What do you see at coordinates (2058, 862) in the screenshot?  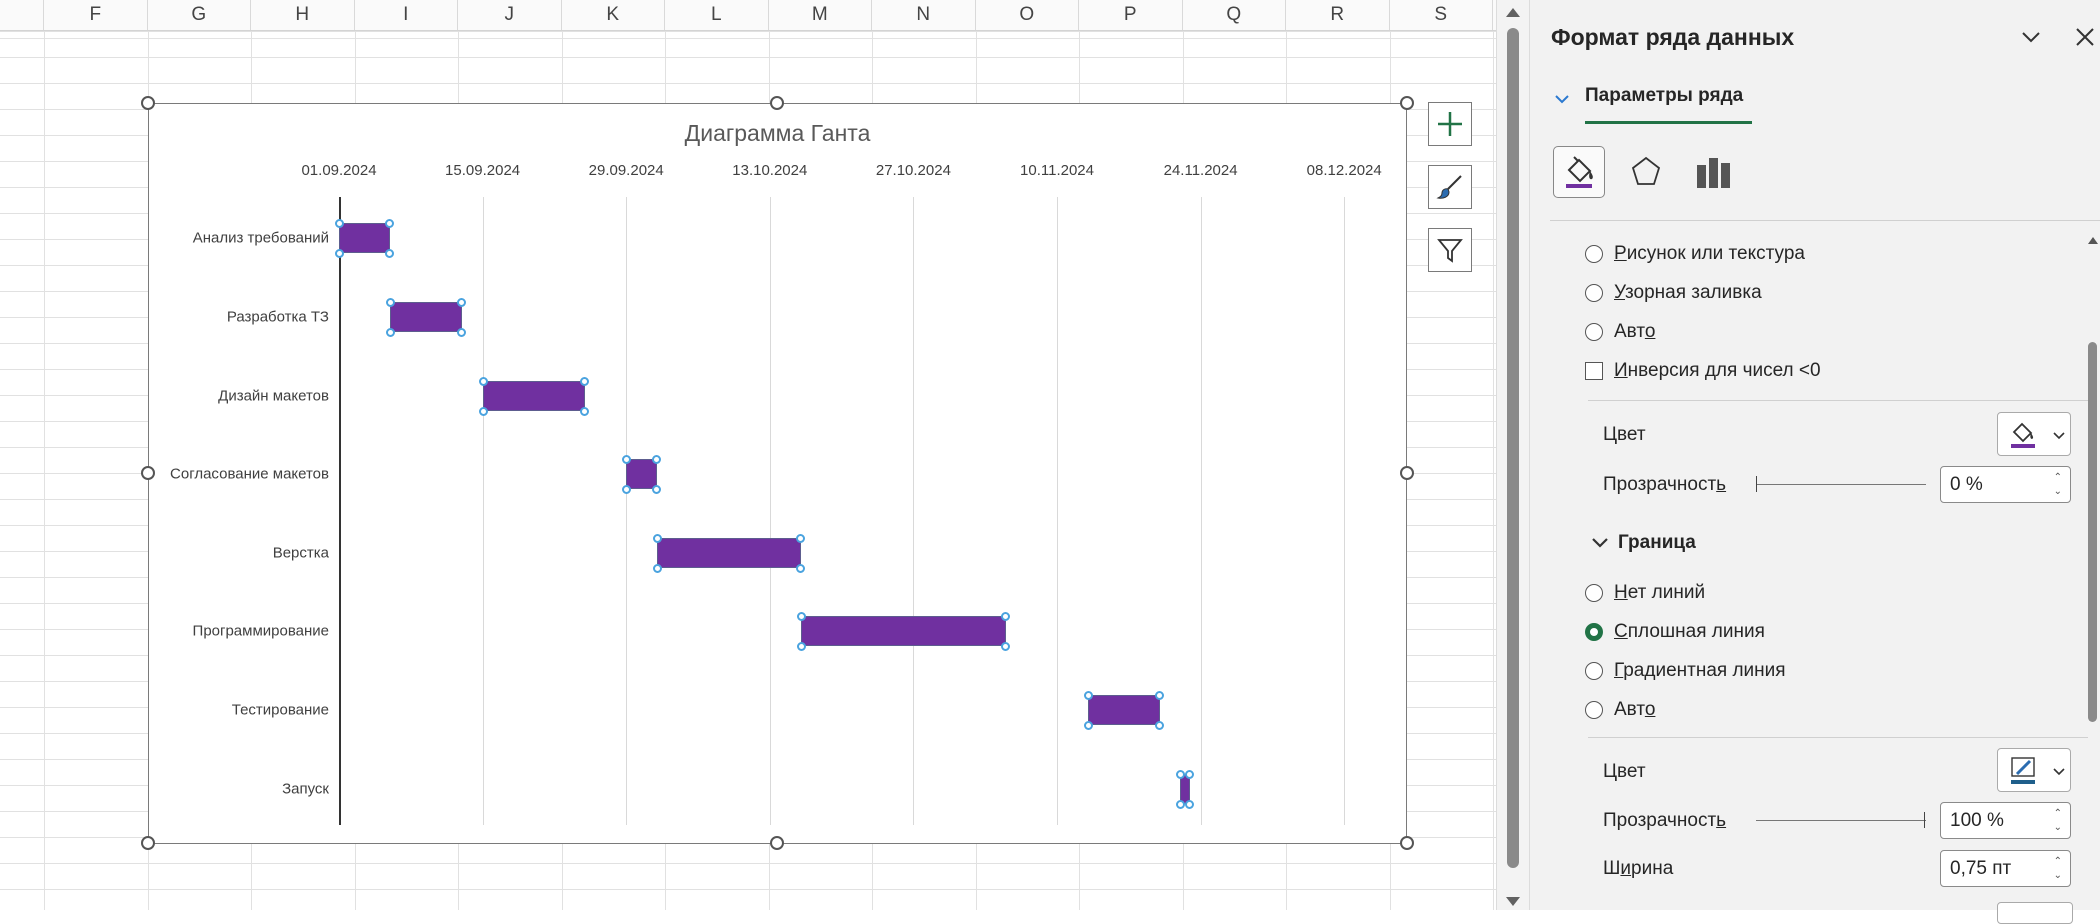 I see `spin-up-icon: ⌃` at bounding box center [2058, 862].